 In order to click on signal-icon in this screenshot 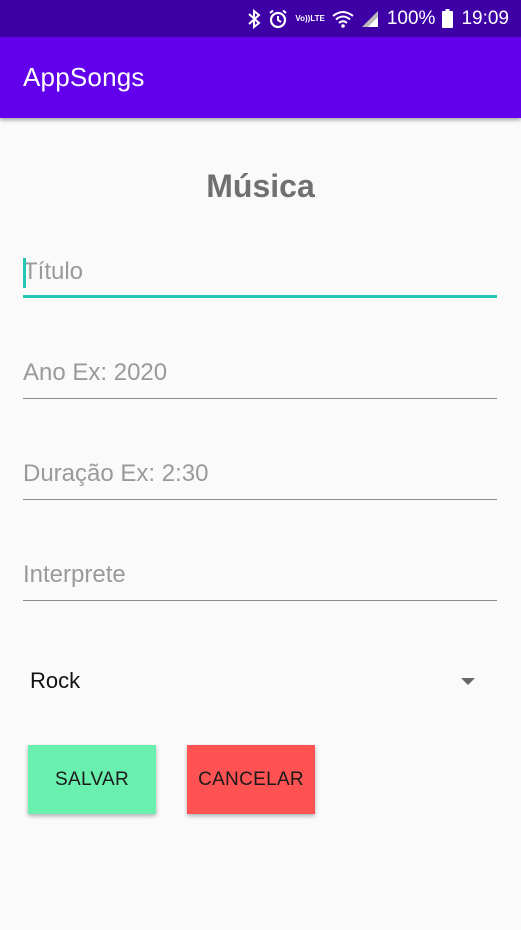, I will do `click(370, 19)`.